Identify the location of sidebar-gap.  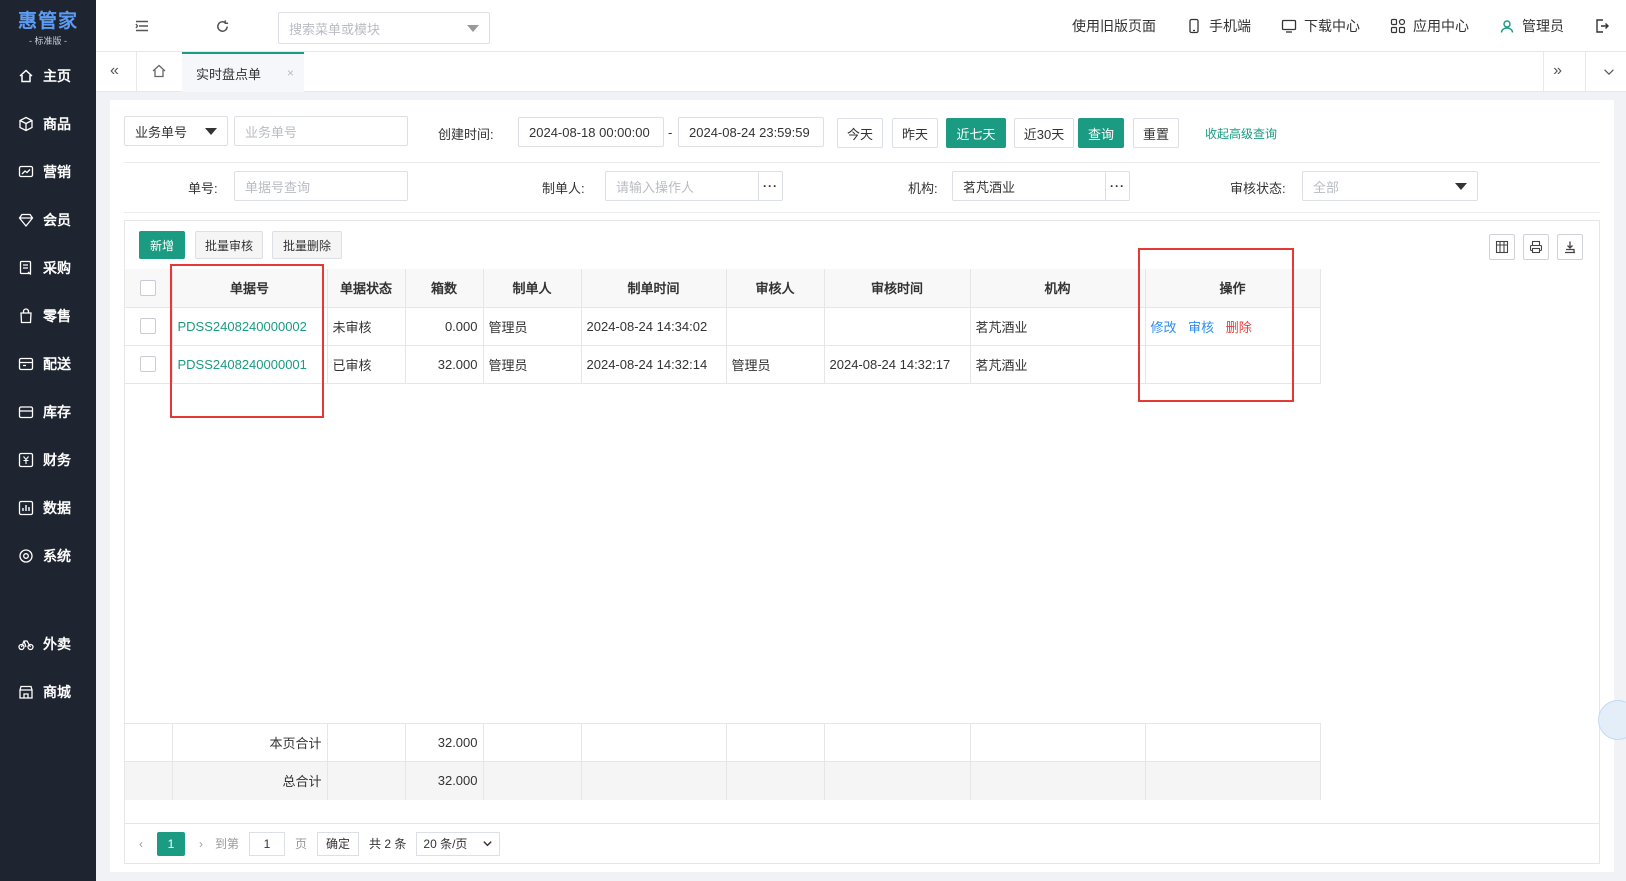
(48, 600).